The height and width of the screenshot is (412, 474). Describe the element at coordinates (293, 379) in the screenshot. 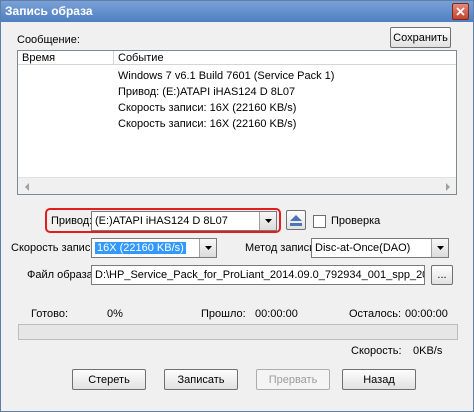

I see `abort-button: Прервать` at that location.